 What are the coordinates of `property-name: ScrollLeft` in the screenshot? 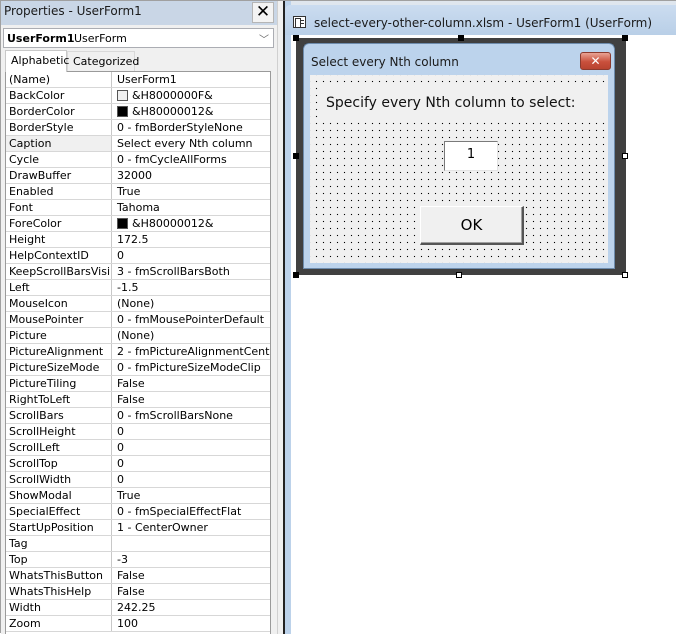 It's located at (59, 447).